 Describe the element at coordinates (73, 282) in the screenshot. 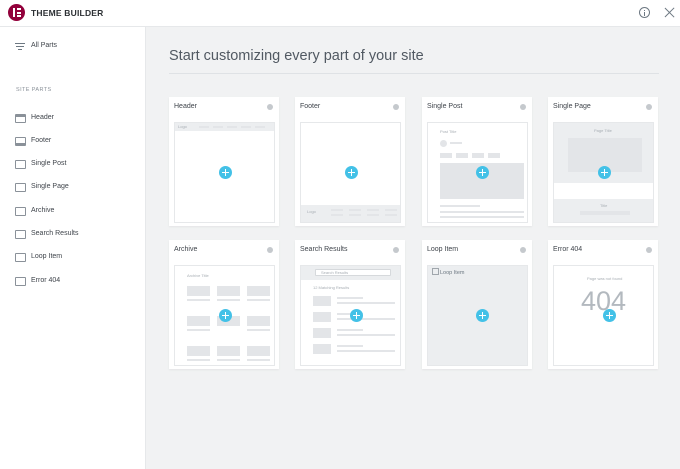

I see `sidebar-item-error-404: Error 404` at that location.